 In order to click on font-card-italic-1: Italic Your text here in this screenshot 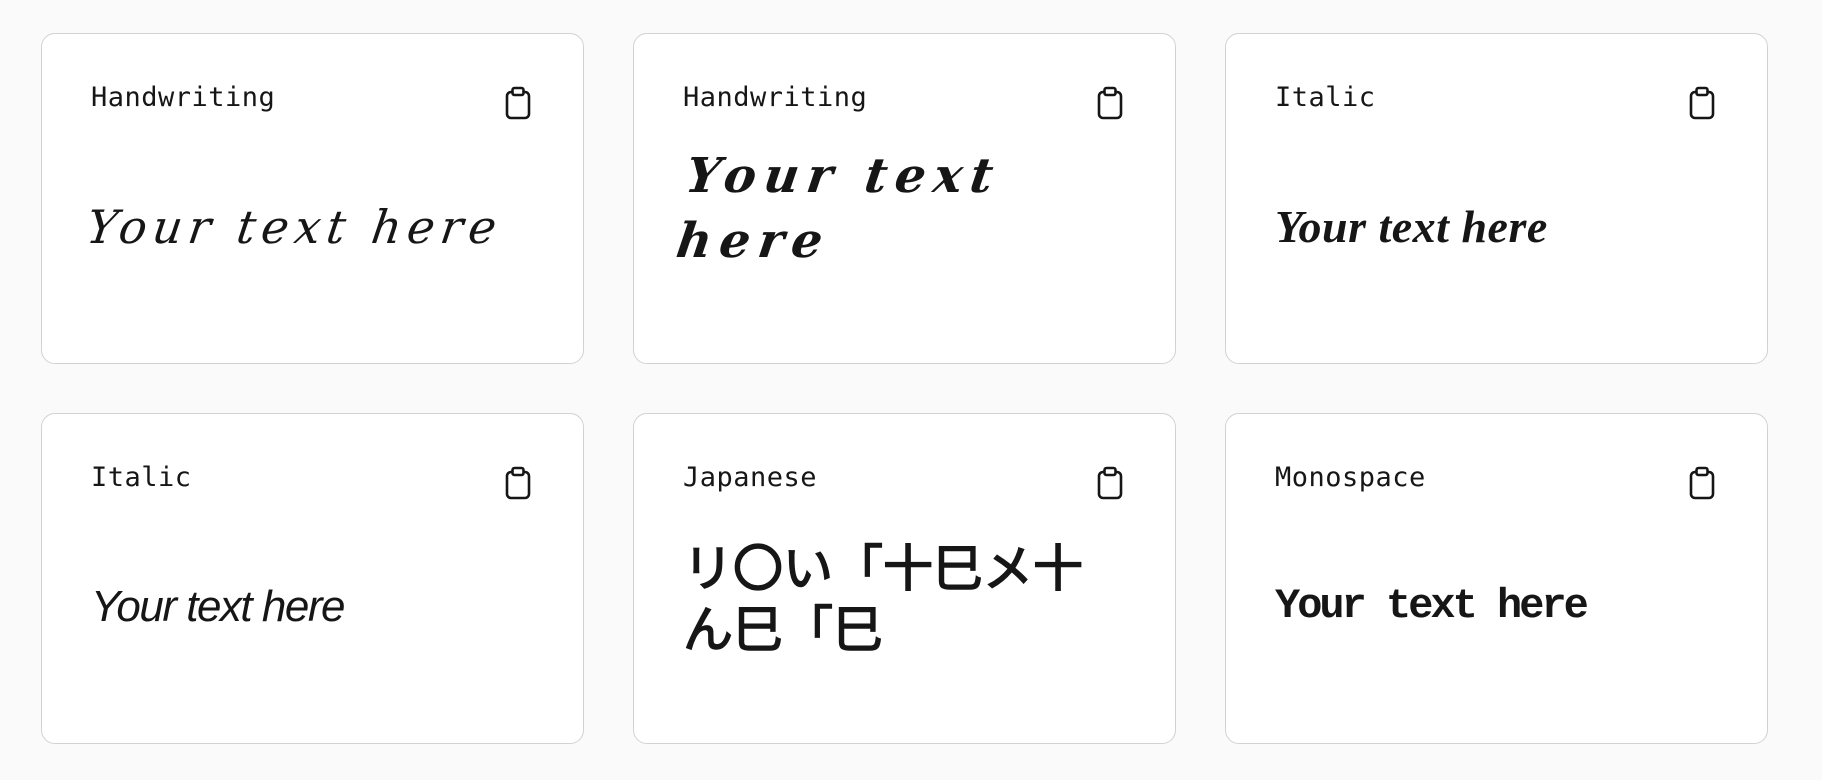, I will do `click(1496, 198)`.